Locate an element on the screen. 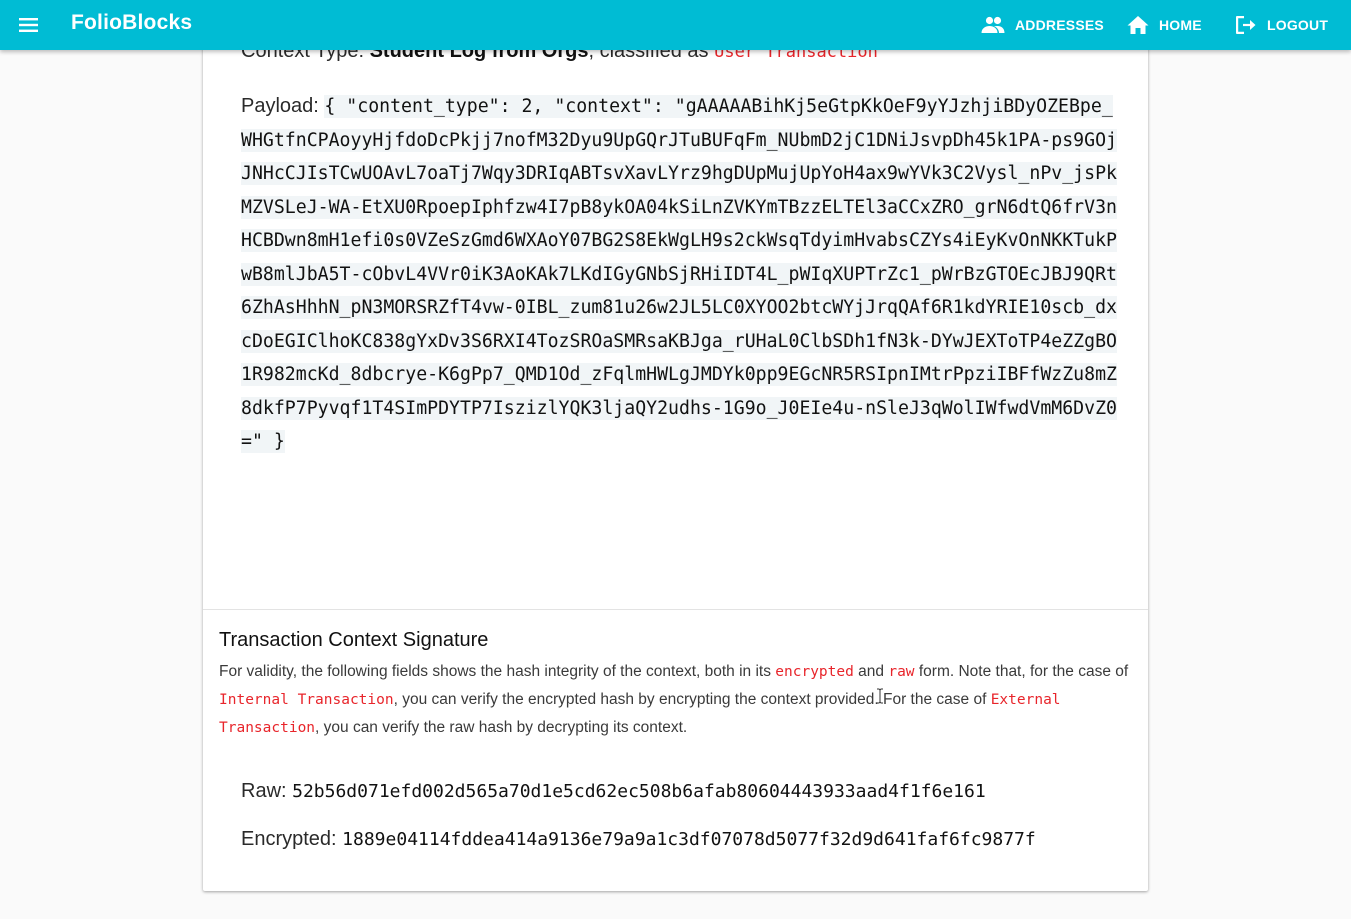  logout-icon is located at coordinates (1246, 25).